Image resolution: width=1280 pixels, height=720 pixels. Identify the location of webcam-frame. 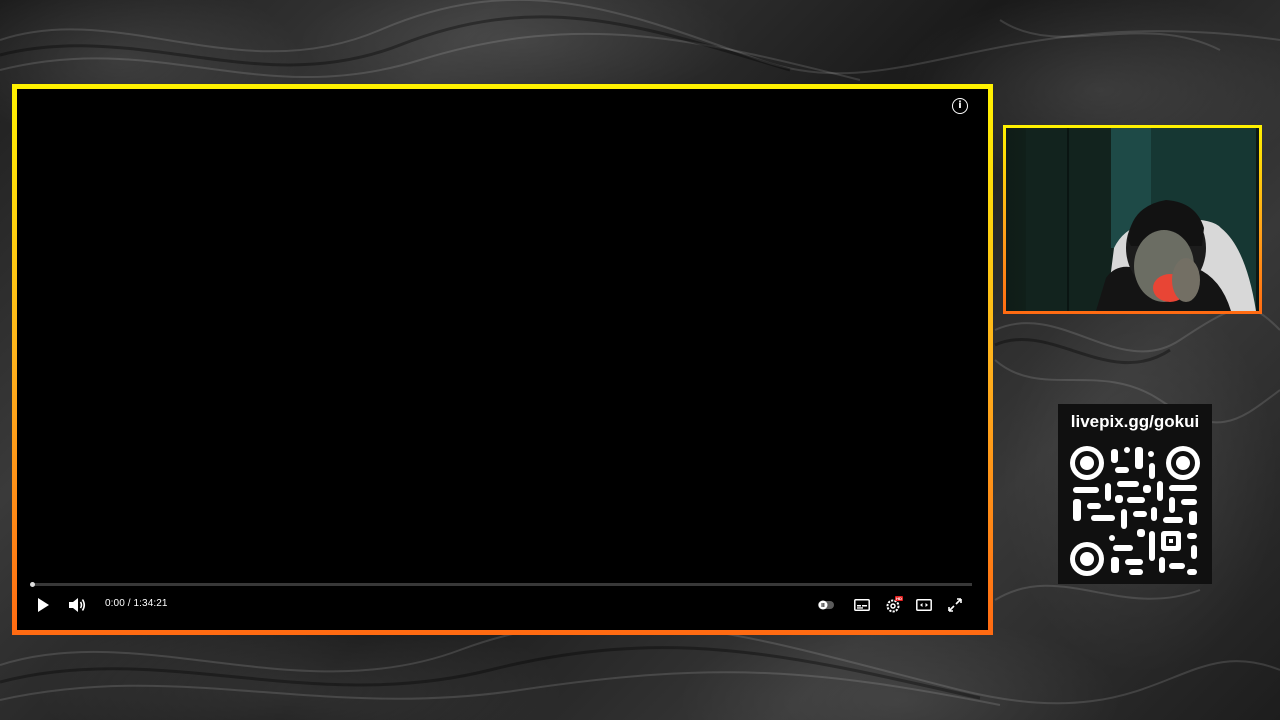
(1132, 219).